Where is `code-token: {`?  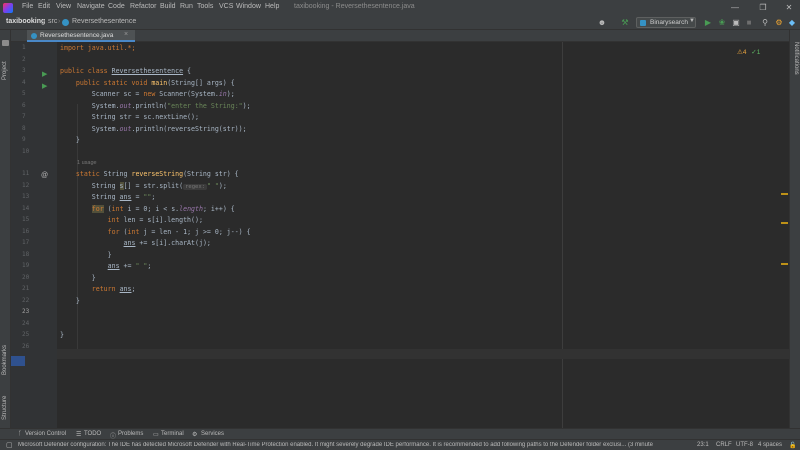
code-token: { is located at coordinates (187, 71).